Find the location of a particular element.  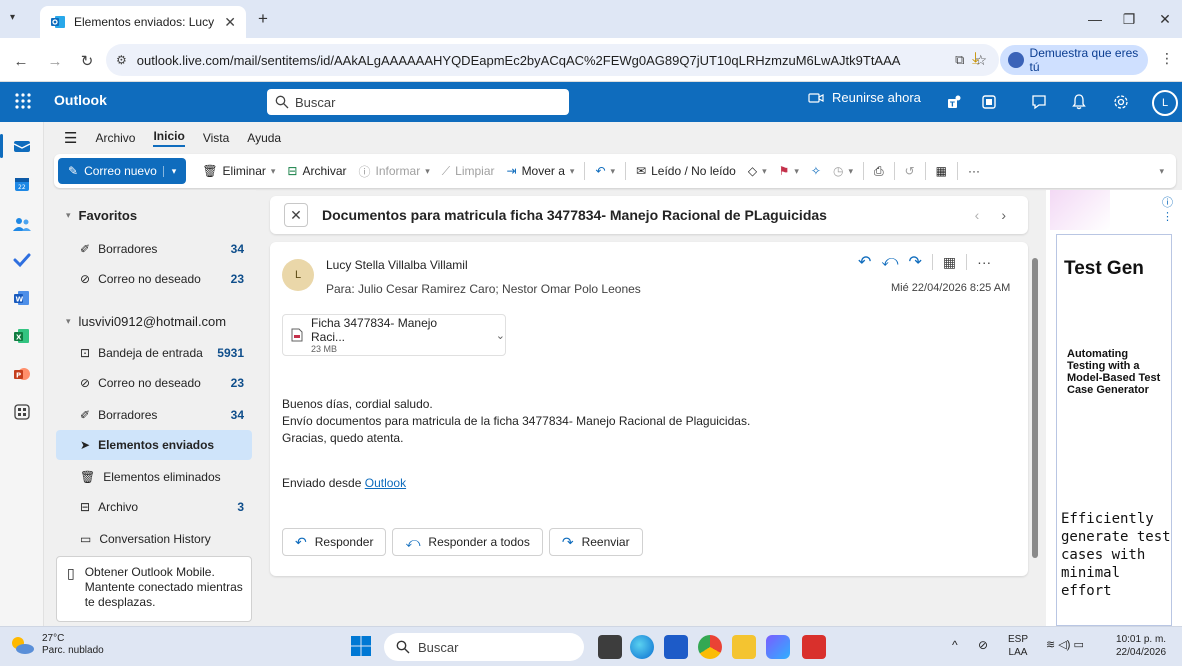

folder-drafts: ✐ Borradores 34 is located at coordinates (154, 415).